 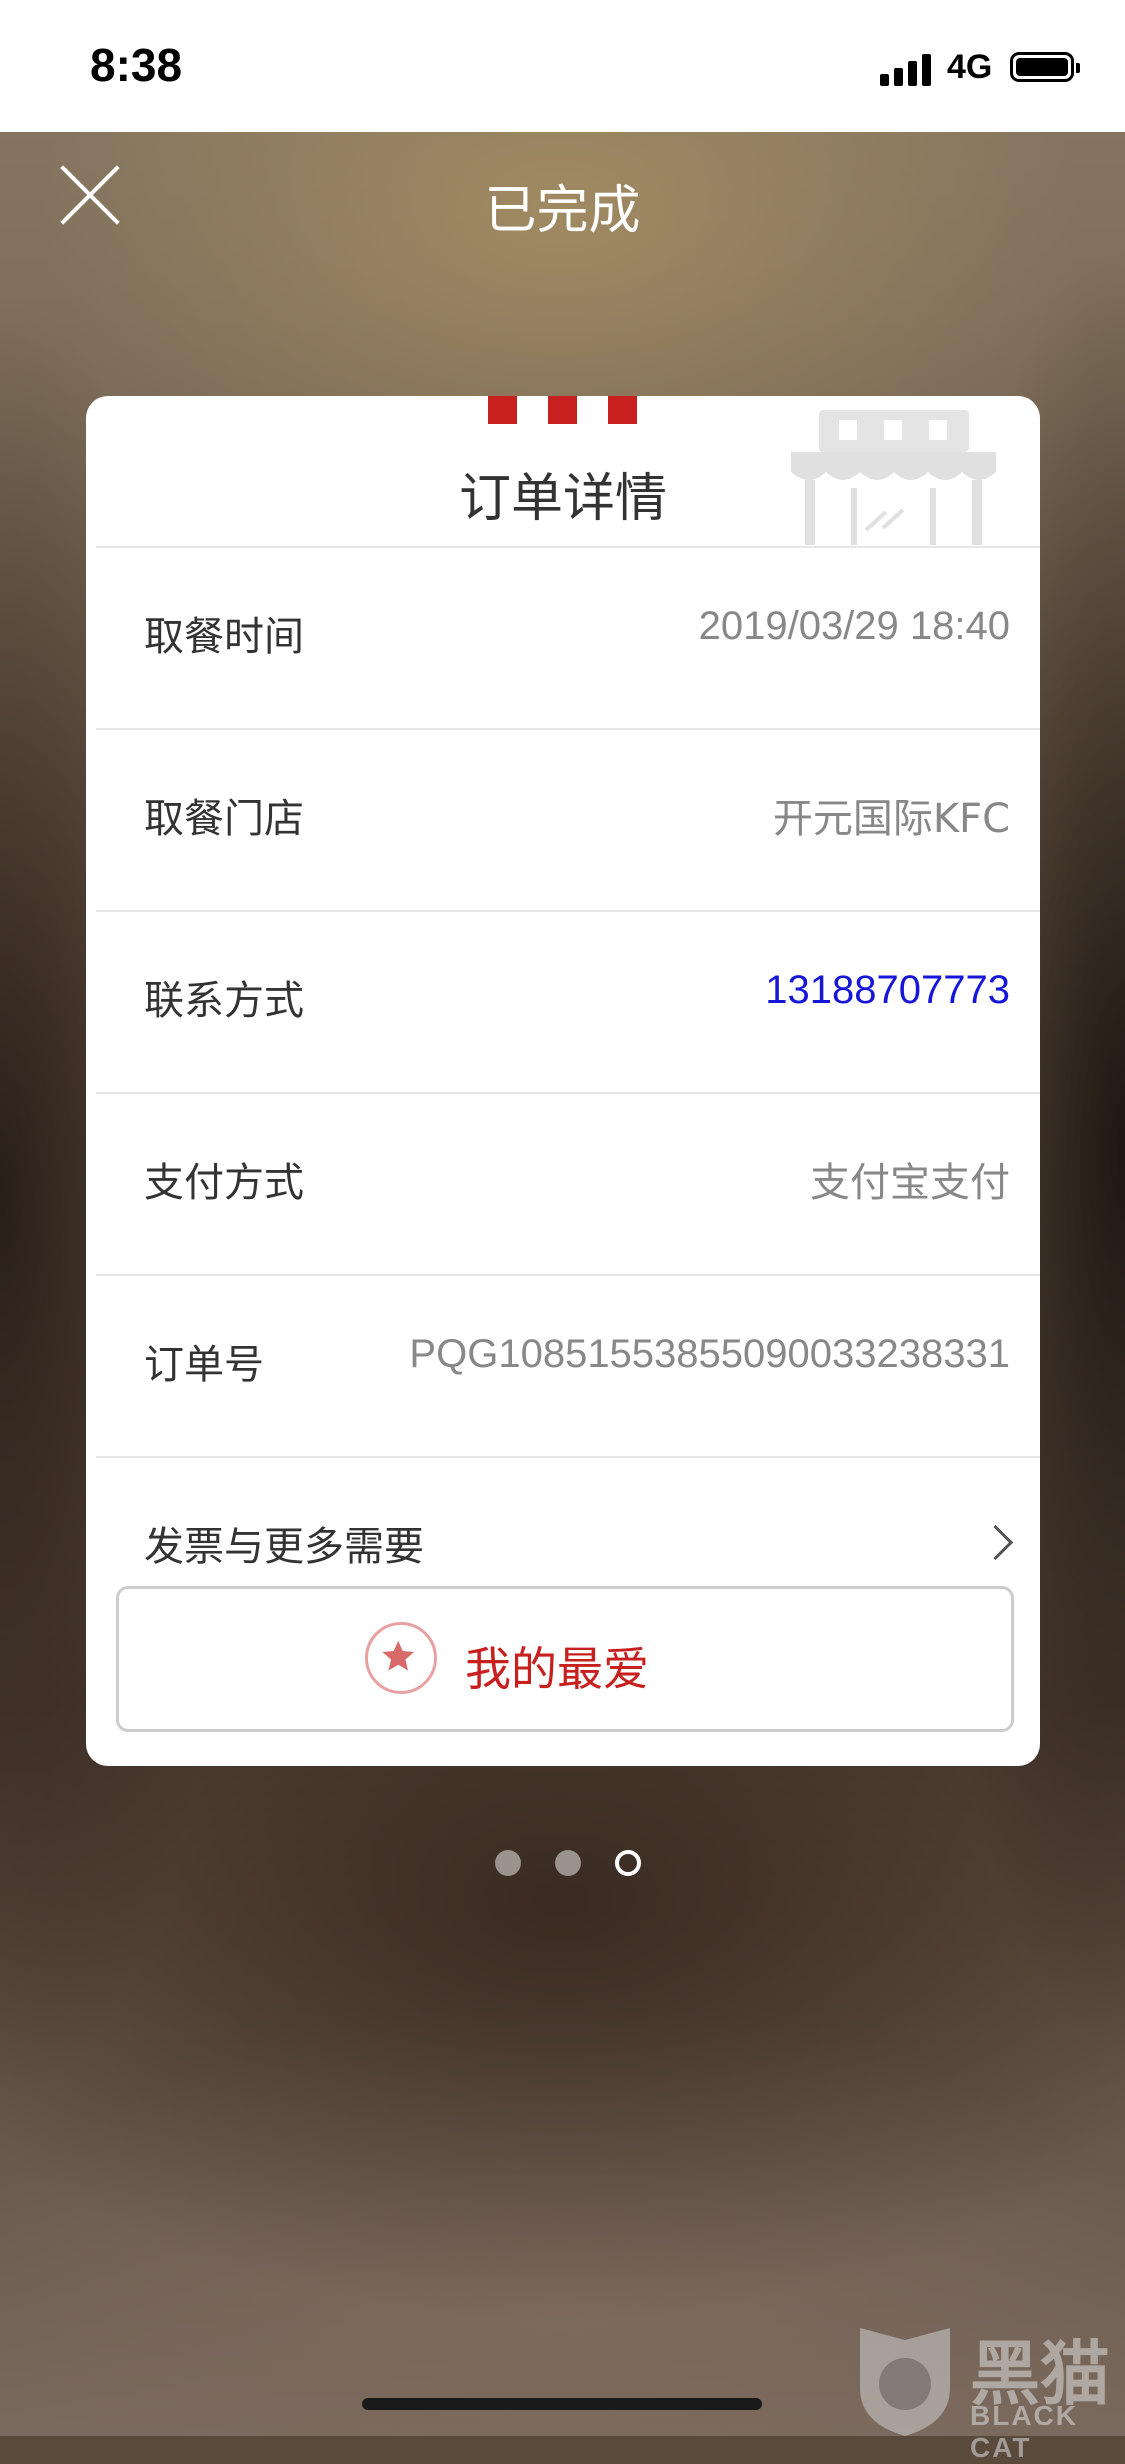 I want to click on payment-method-row: 支付方式 支付宝支付, so click(x=568, y=1183).